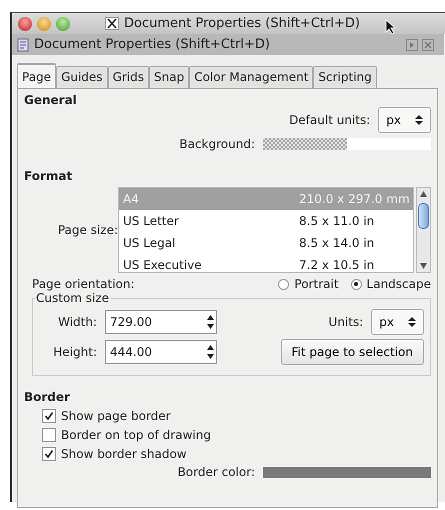 The image size is (445, 510). Describe the element at coordinates (236, 416) in the screenshot. I see `checkbox-option: Show page border` at that location.